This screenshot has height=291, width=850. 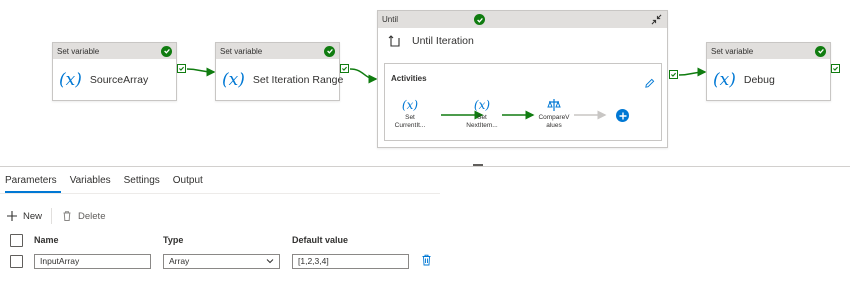 I want to click on toolbar-divider, so click(x=52, y=216).